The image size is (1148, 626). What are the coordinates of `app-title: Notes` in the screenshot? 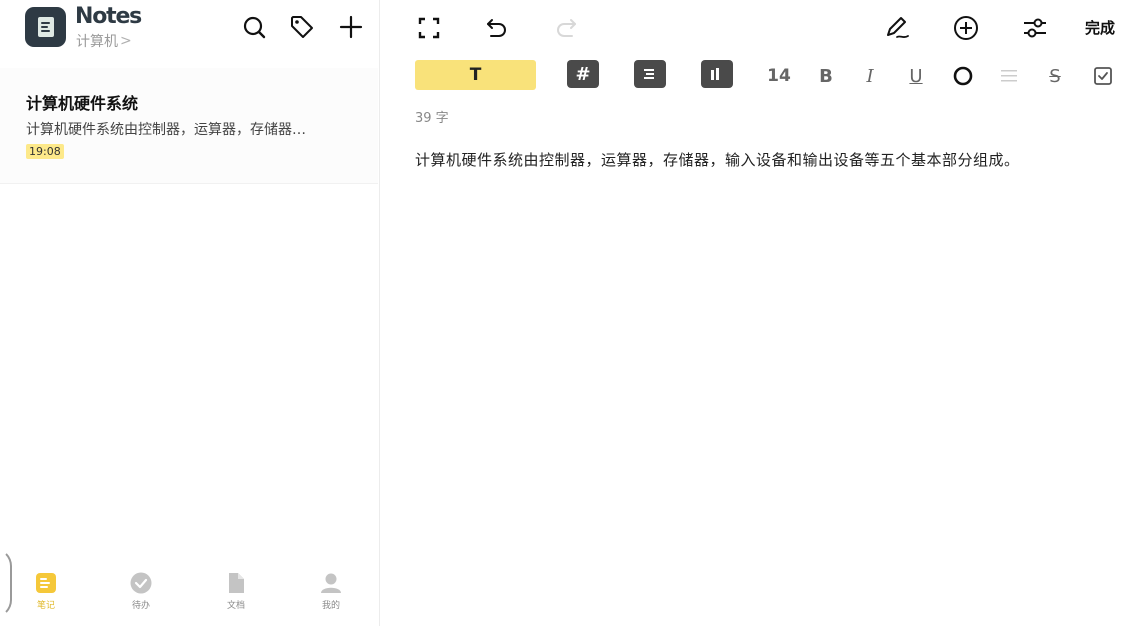 It's located at (108, 16).